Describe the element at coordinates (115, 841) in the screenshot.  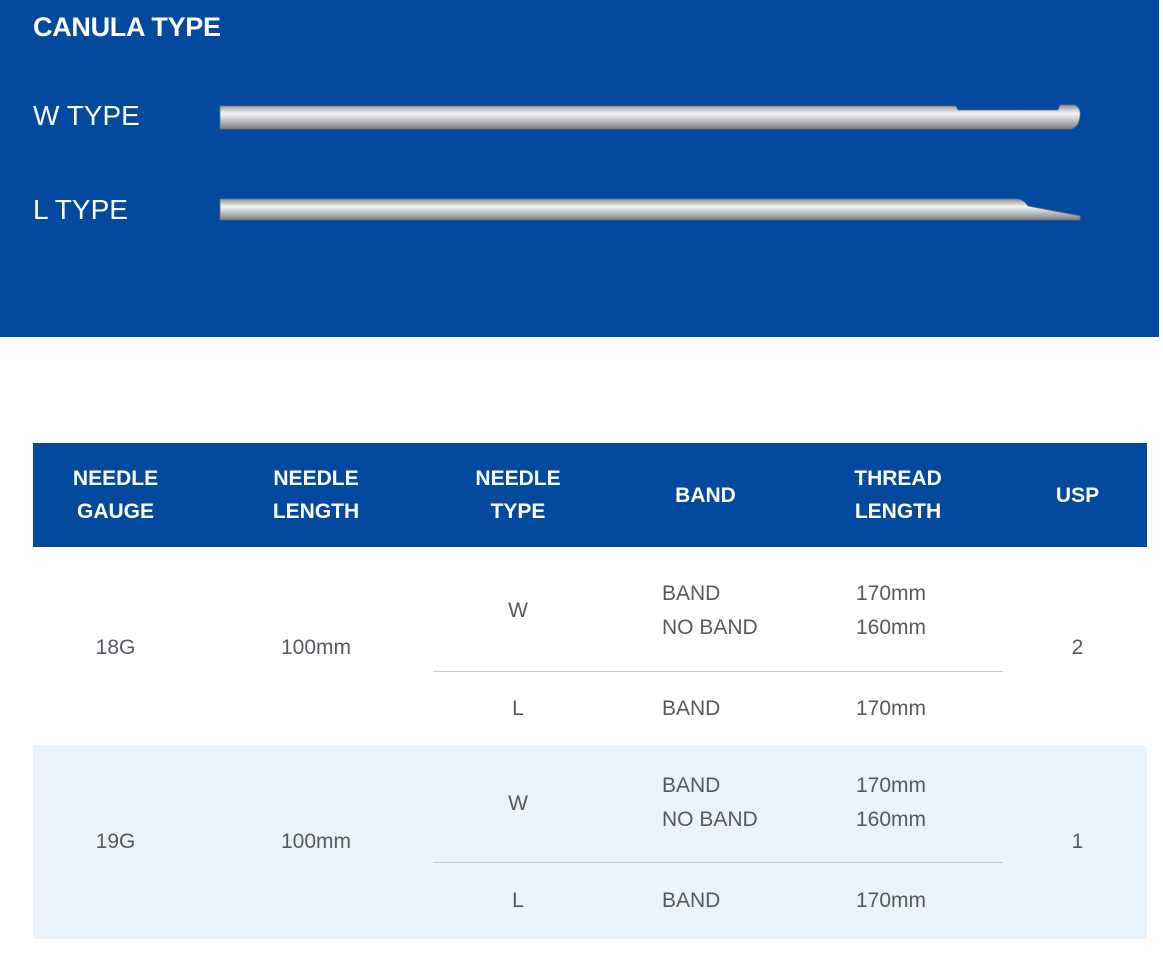
I see `cell-gauge: 19G` at that location.